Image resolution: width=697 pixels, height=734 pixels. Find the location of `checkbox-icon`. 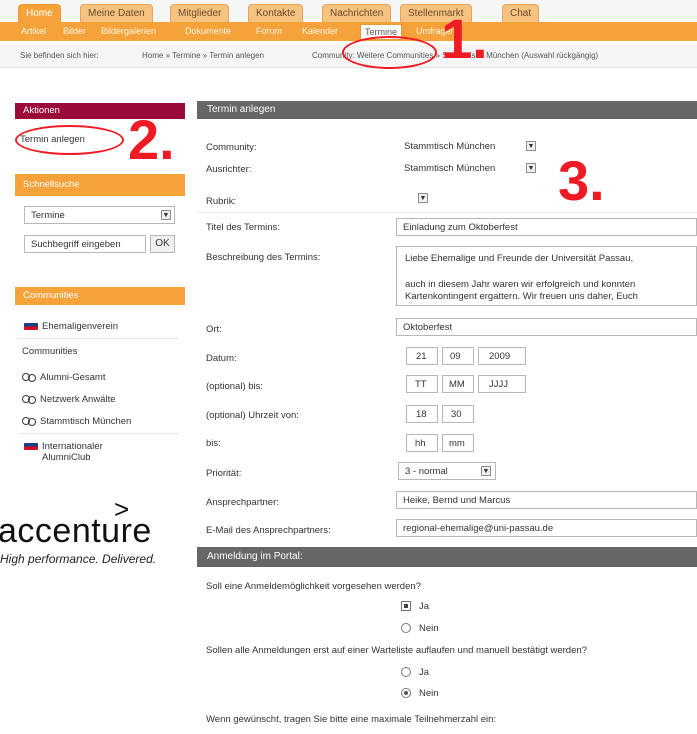

checkbox-icon is located at coordinates (406, 606).